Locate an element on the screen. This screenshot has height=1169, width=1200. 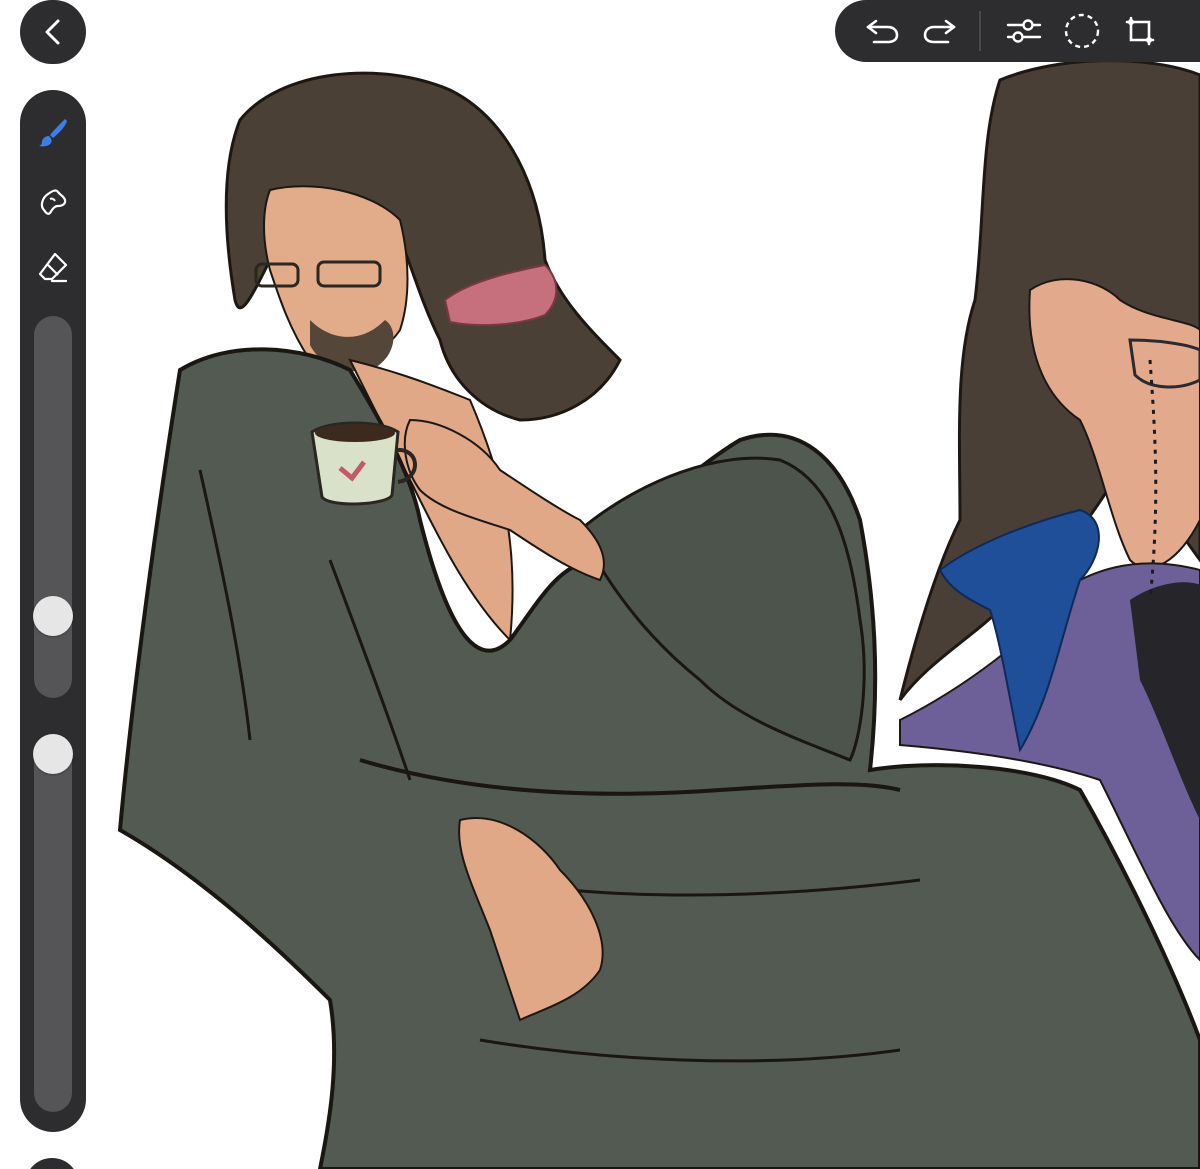
transform-button is located at coordinates (1140, 31).